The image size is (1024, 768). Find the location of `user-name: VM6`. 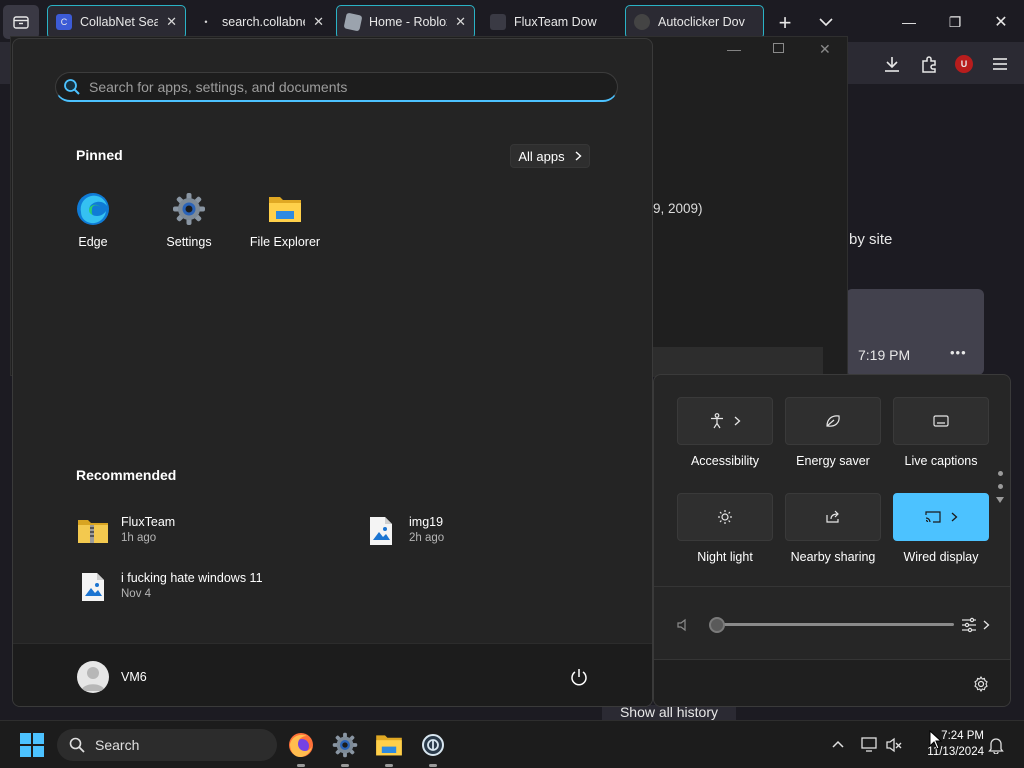

user-name: VM6 is located at coordinates (134, 677).